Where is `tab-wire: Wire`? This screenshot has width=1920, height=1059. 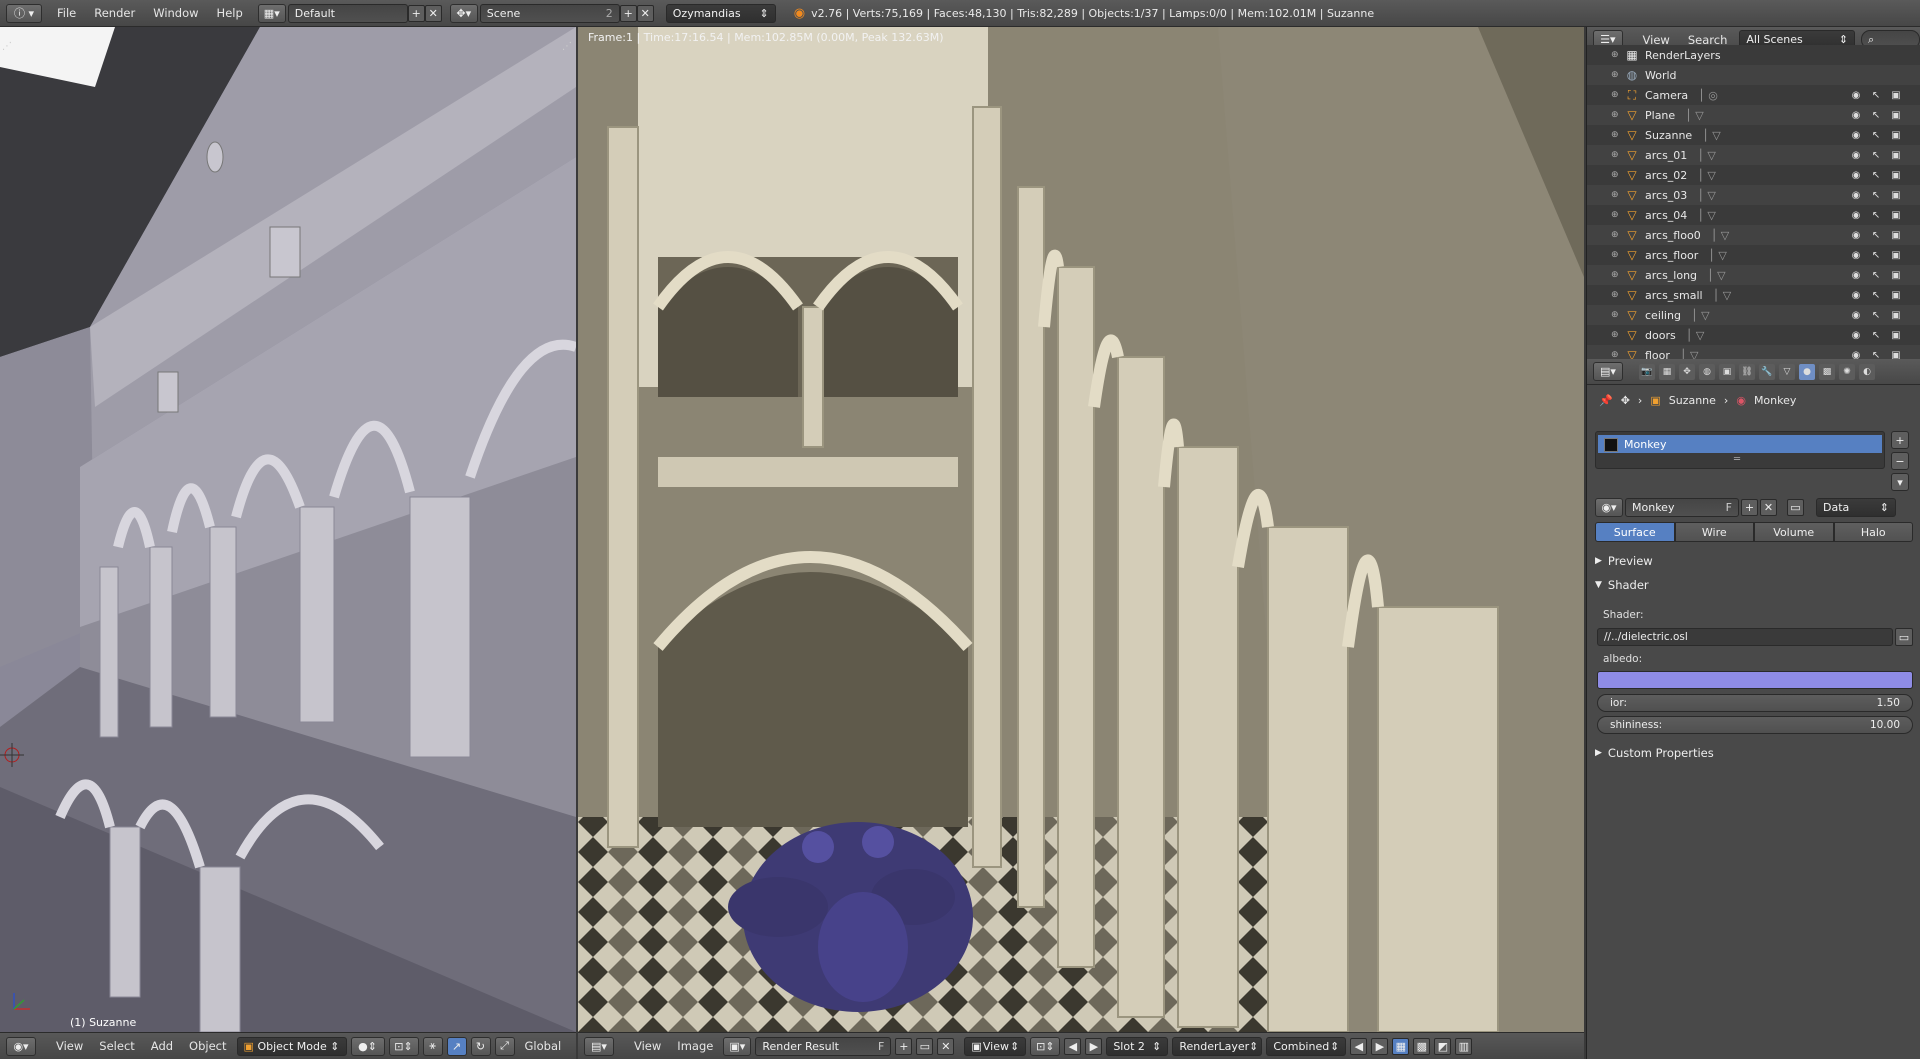
tab-wire: Wire is located at coordinates (1714, 532).